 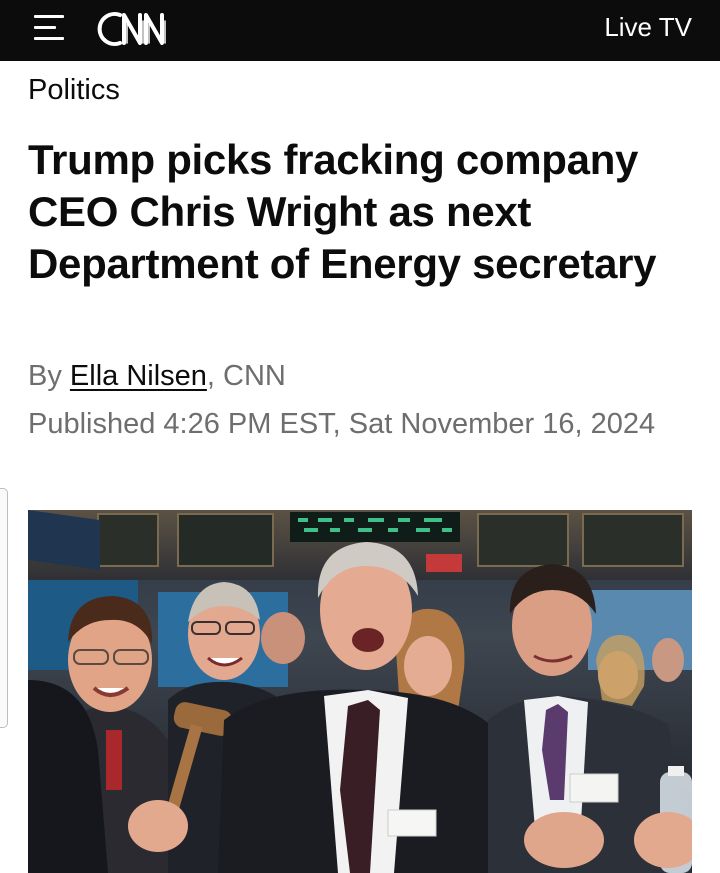 I want to click on side-drawer-handle, so click(x=4, y=608).